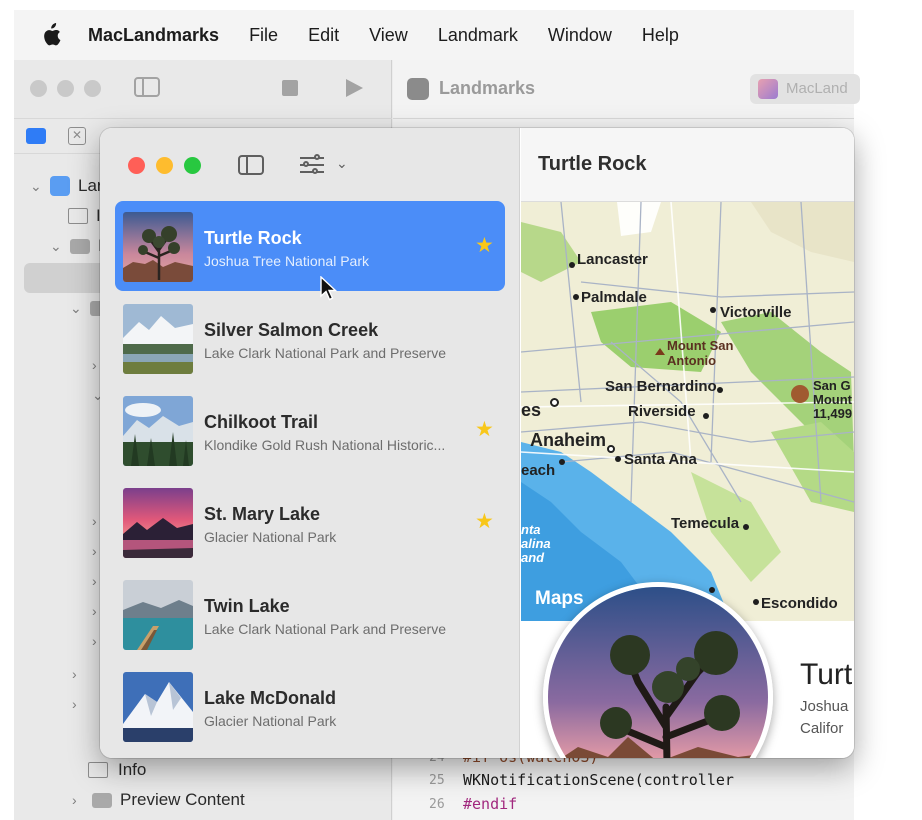 This screenshot has height=820, width=922. What do you see at coordinates (533, 557) in the screenshot?
I see `map-label: and` at bounding box center [533, 557].